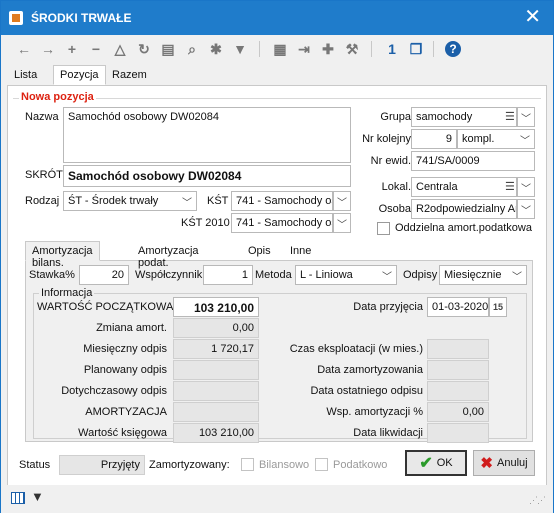 The image size is (554, 513). Describe the element at coordinates (168, 255) in the screenshot. I see `tab-amortyzacja-podat: Amortyzacja podat.` at that location.